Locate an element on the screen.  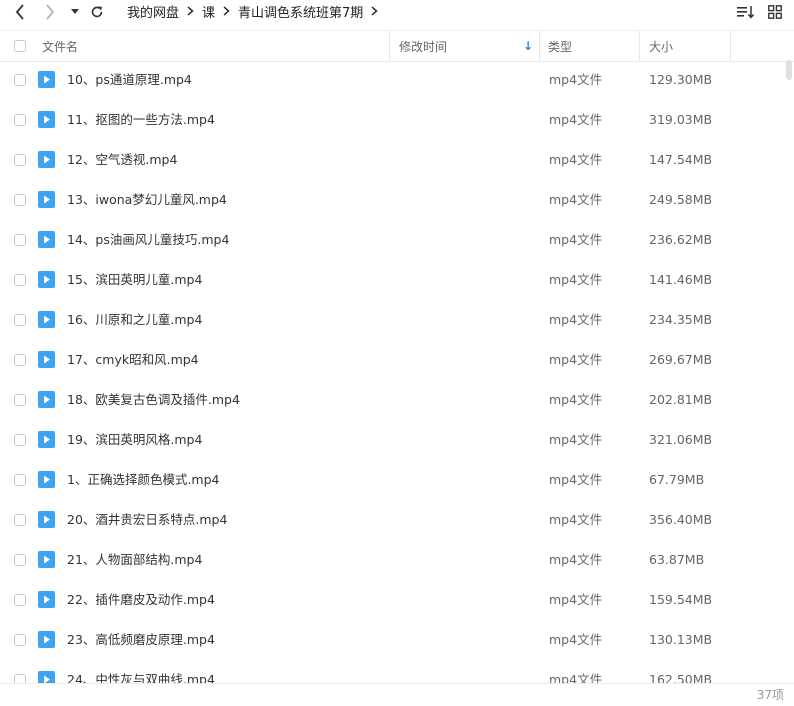
forward-button is located at coordinates (50, 12).